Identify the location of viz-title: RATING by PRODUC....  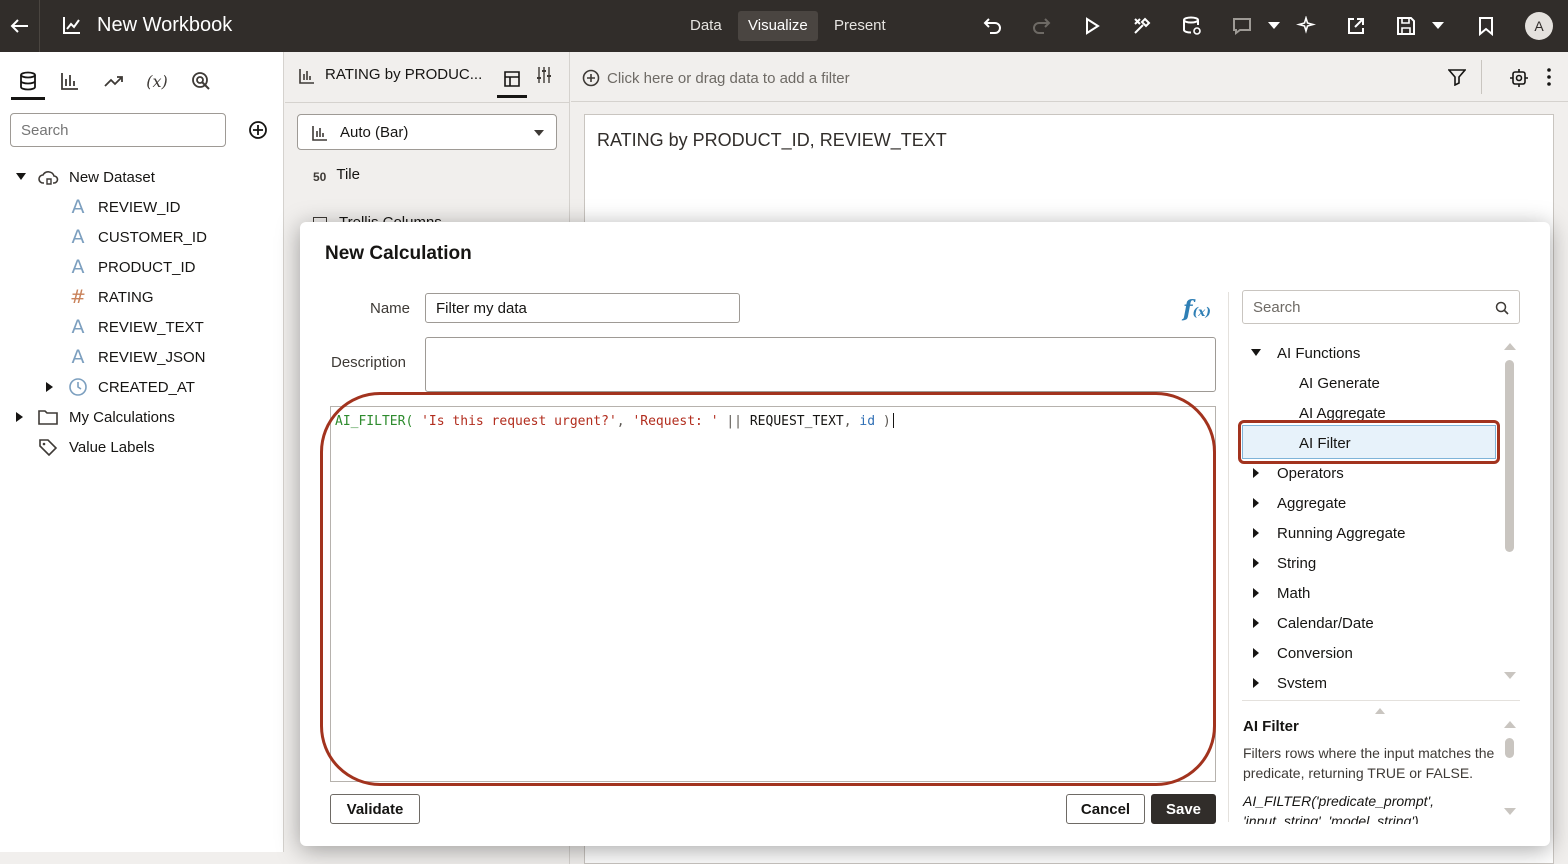
(404, 74).